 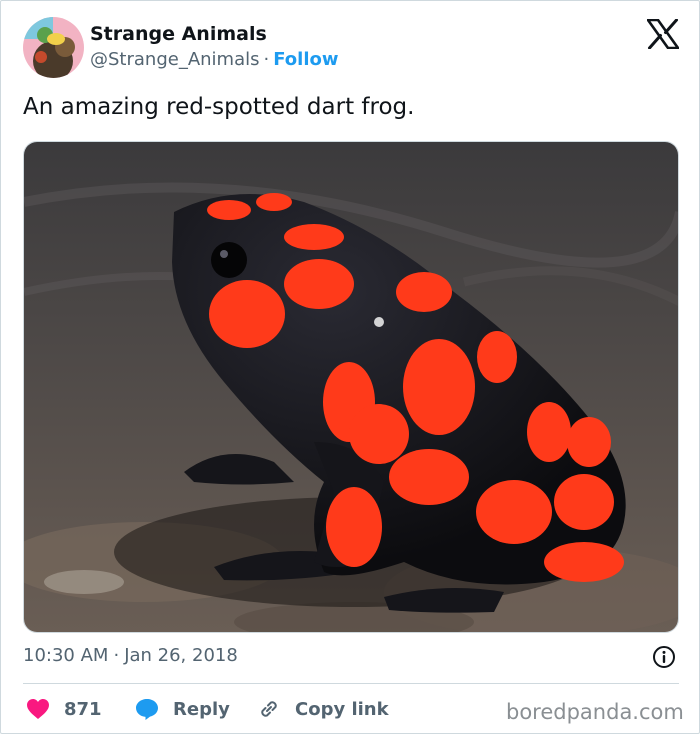 I want to click on watermark: boredpanda.com, so click(x=595, y=712).